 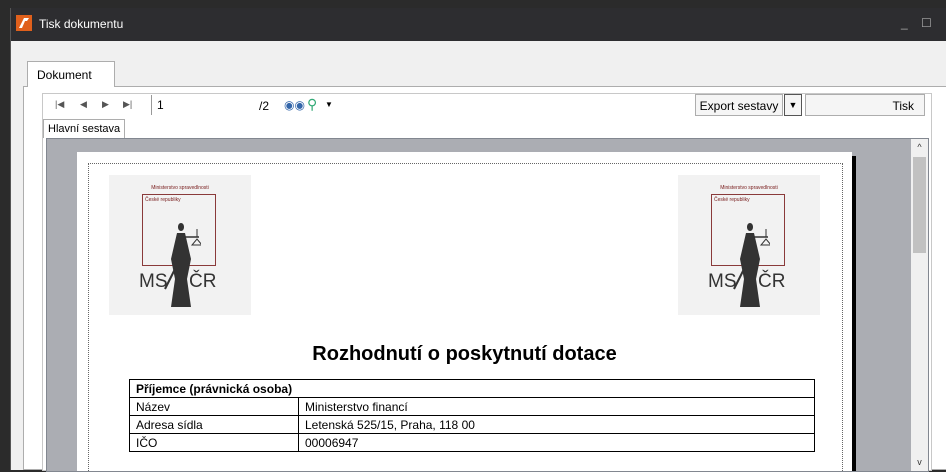 I want to click on row-key: Název, so click(x=214, y=406).